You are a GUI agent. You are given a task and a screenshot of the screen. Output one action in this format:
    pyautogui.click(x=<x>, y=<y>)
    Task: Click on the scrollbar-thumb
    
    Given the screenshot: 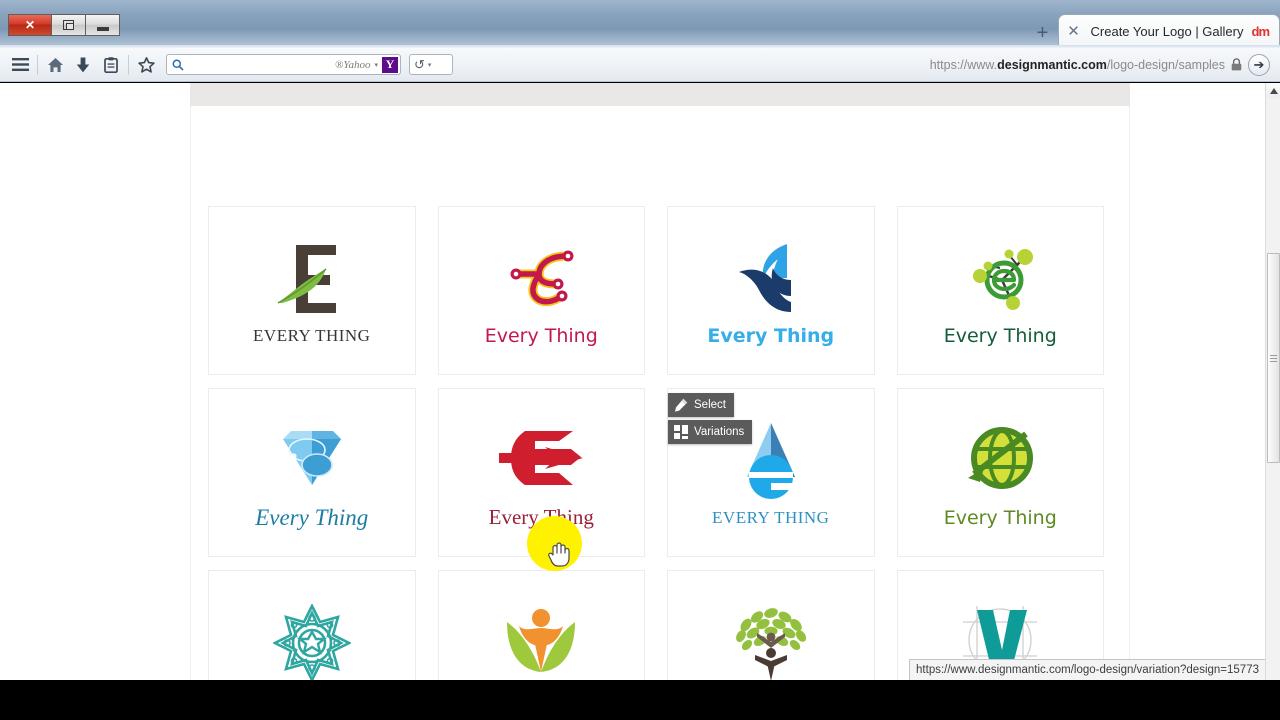 What is the action you would take?
    pyautogui.click(x=1273, y=358)
    